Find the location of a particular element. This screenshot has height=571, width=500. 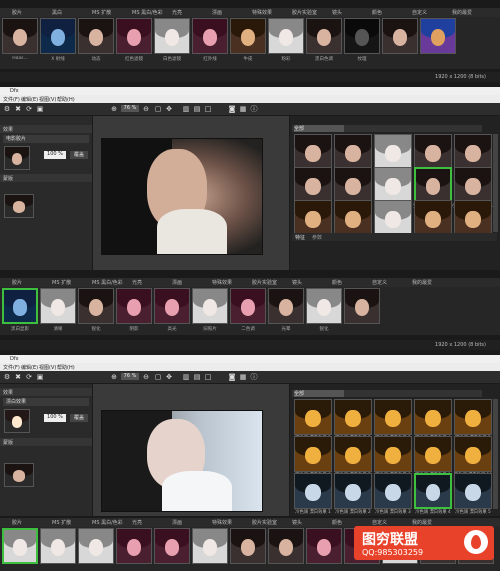

opacity-field: 100 % is located at coordinates (55, 418).